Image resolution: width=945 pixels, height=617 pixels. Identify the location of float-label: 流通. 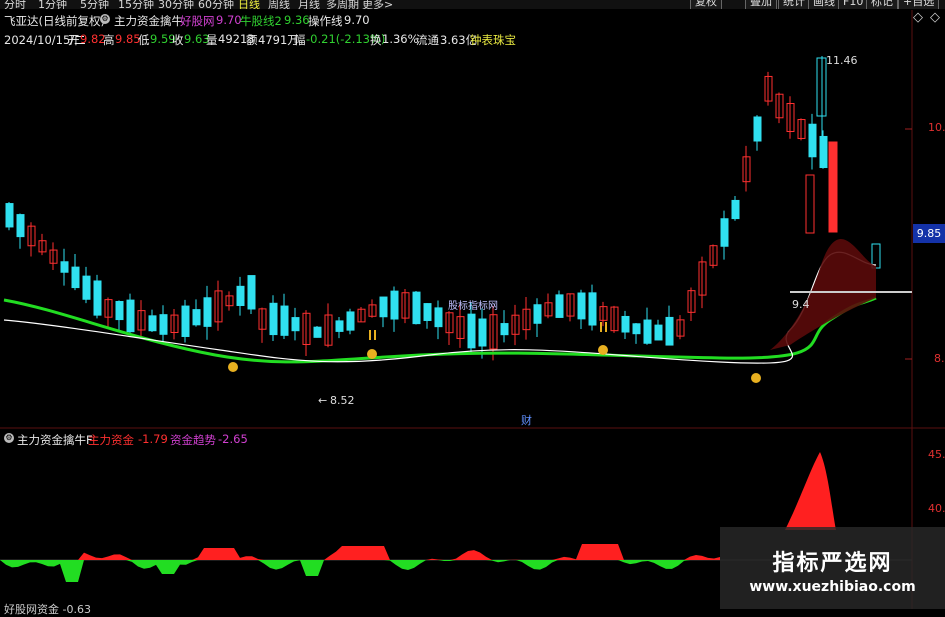
(427, 40).